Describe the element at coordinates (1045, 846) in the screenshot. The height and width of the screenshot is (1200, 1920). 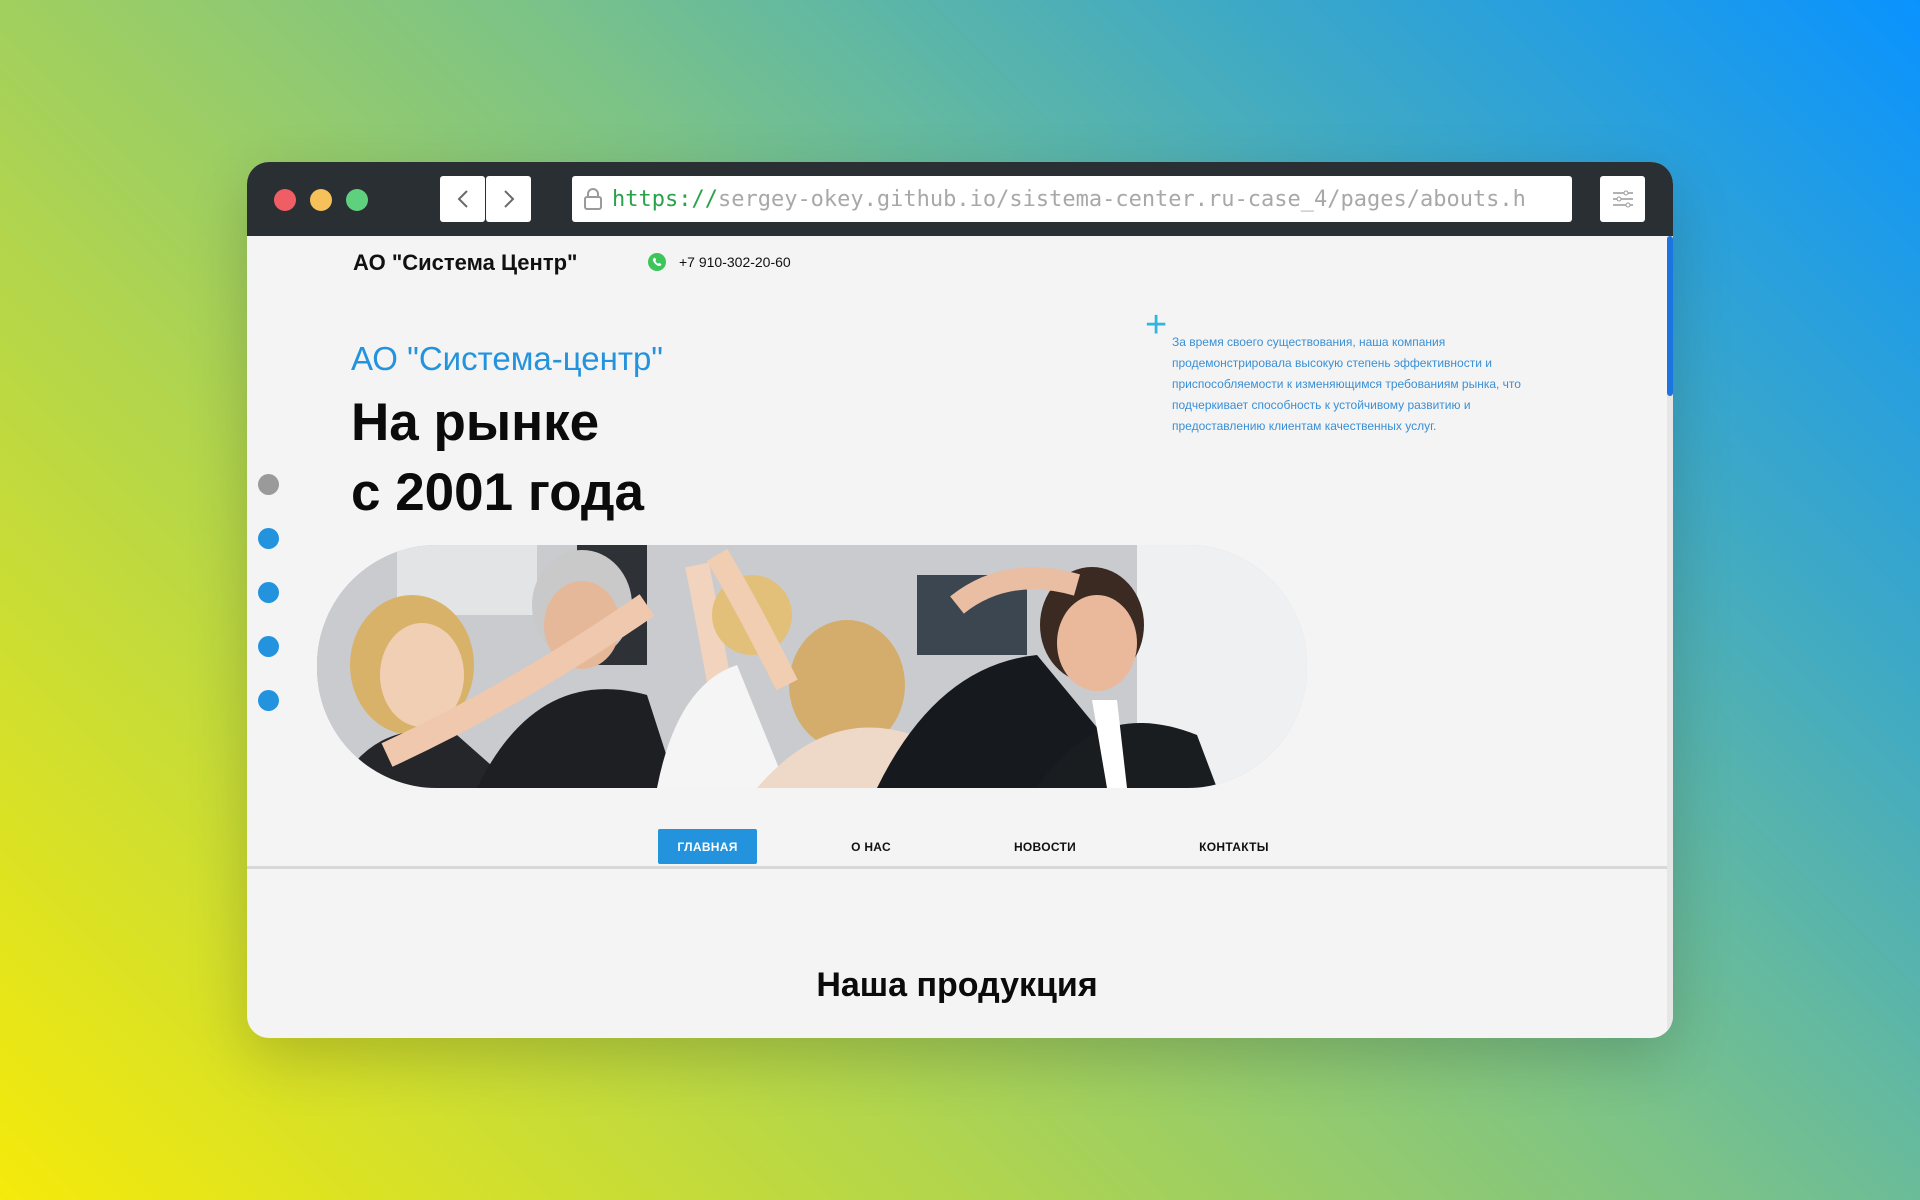
I see `nav-item-news: НОВОСТИ` at that location.